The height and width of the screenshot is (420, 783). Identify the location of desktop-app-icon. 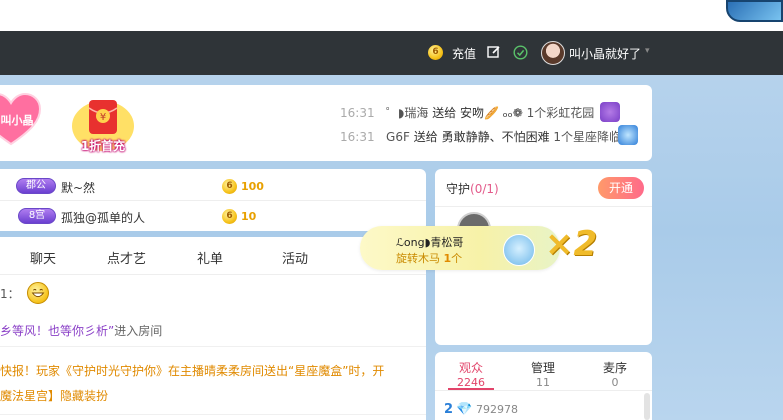
(754, 11).